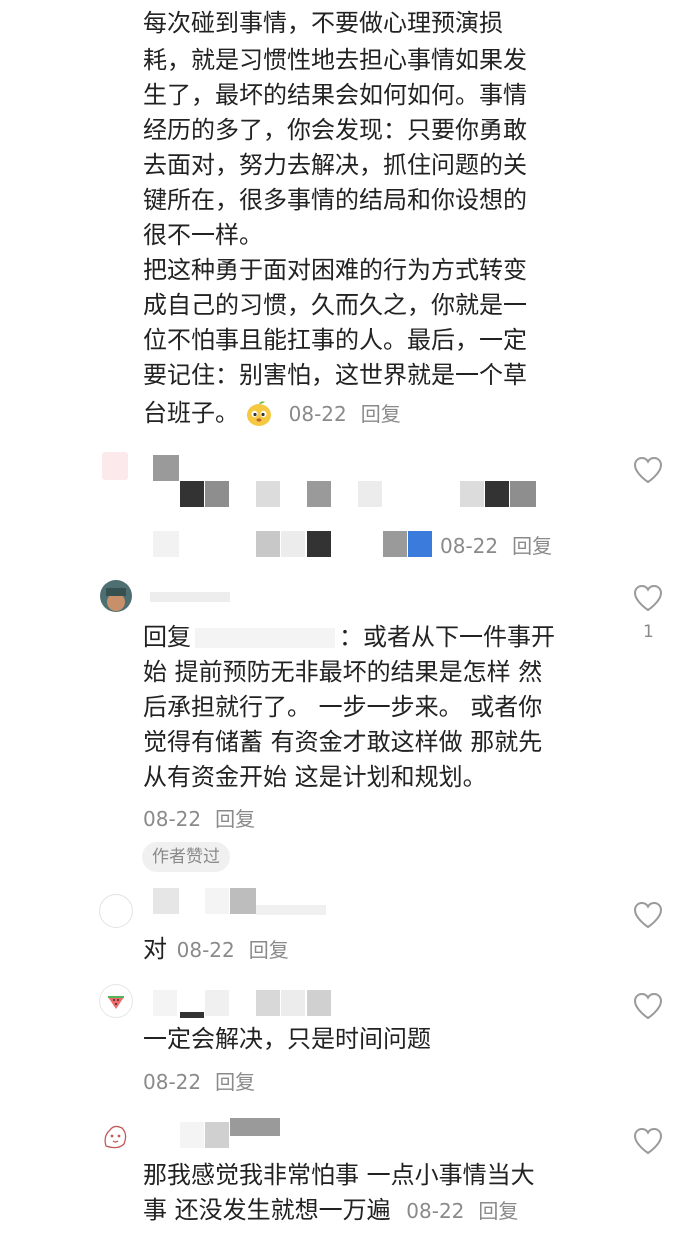  Describe the element at coordinates (335, 270) in the screenshot. I see `comment-text-line: 把这种勇于面对困难的行为方式转变` at that location.